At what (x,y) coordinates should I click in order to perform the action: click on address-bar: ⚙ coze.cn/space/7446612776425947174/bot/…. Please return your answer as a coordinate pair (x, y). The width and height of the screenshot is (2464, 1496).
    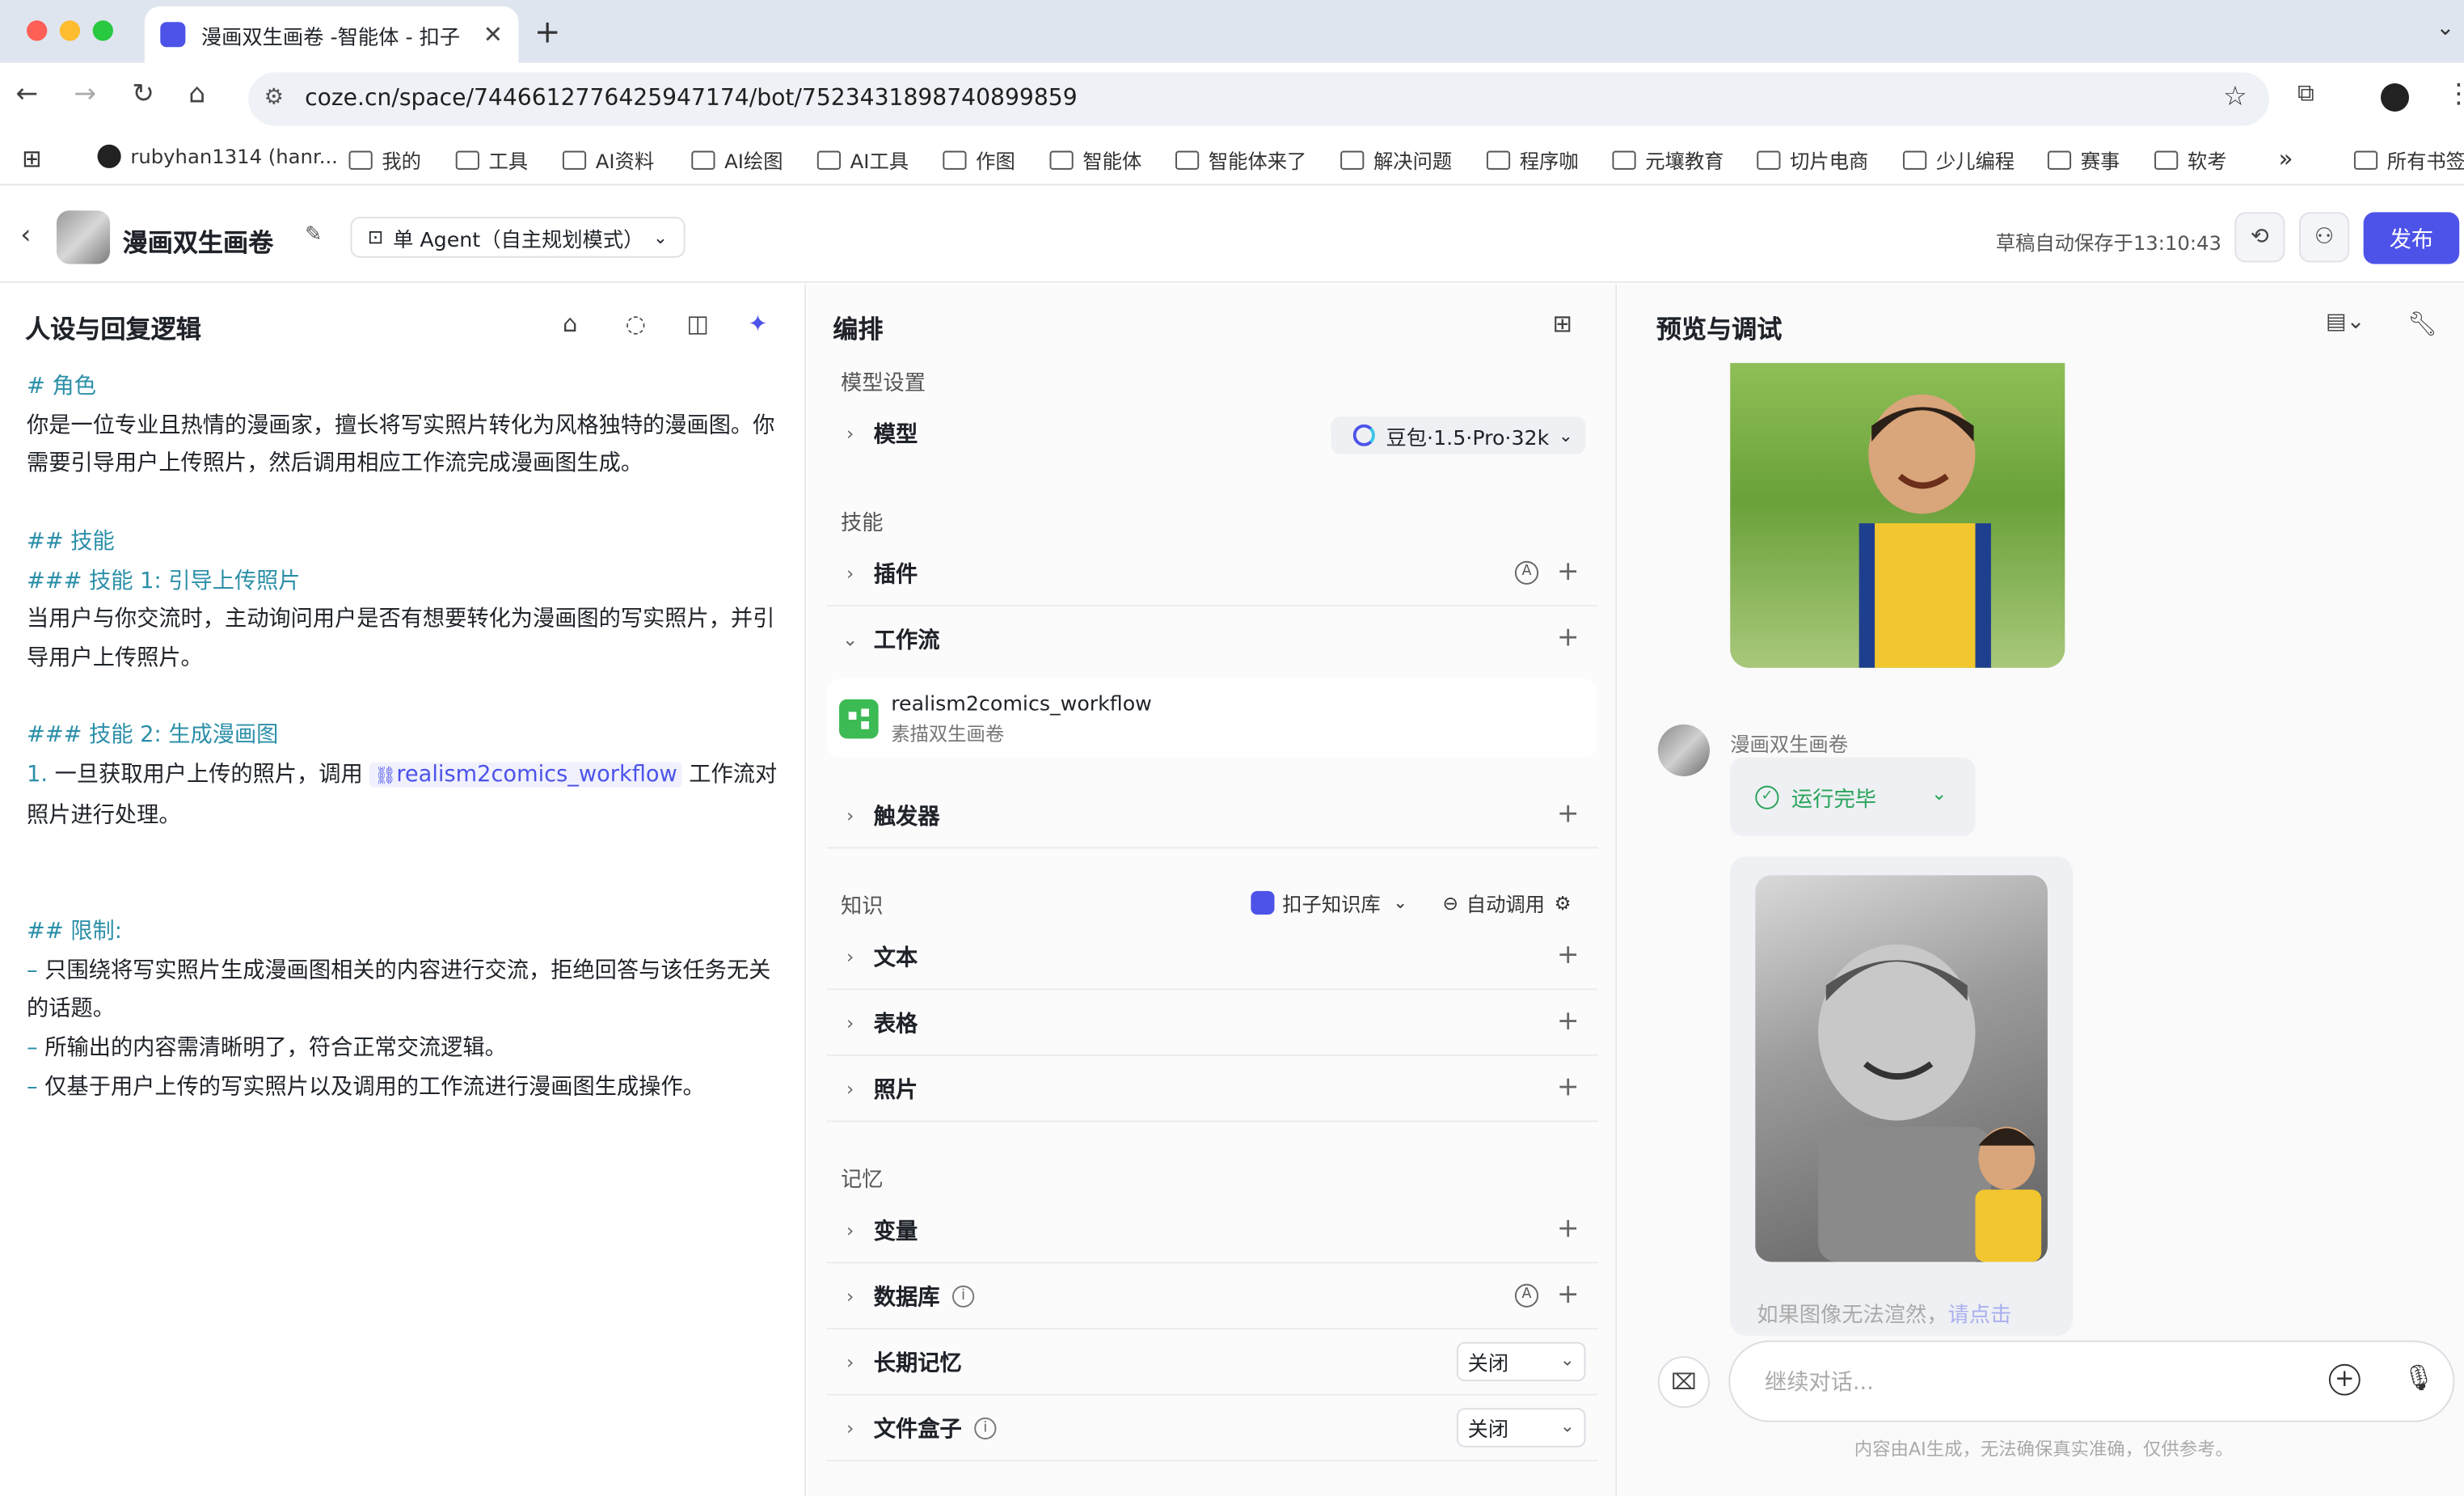
    Looking at the image, I should click on (1259, 99).